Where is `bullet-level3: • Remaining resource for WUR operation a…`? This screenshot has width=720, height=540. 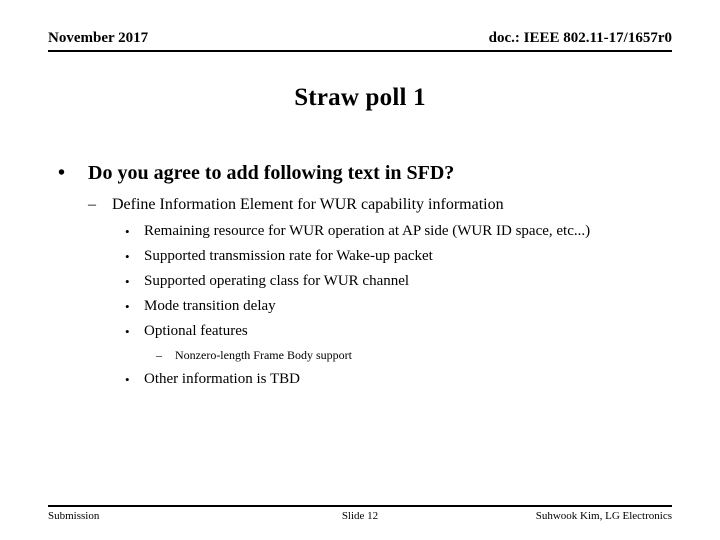
bullet-level3: • Remaining resource for WUR operation a… is located at coordinates (362, 231).